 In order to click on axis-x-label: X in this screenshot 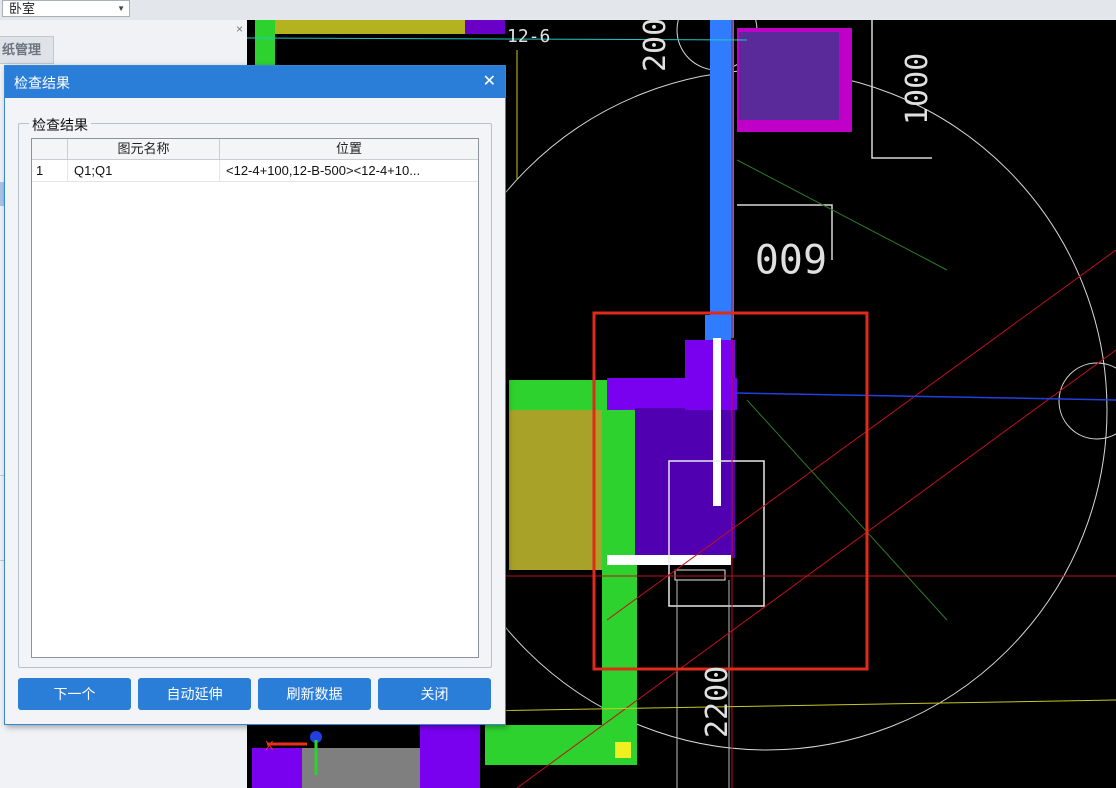, I will do `click(269, 745)`.